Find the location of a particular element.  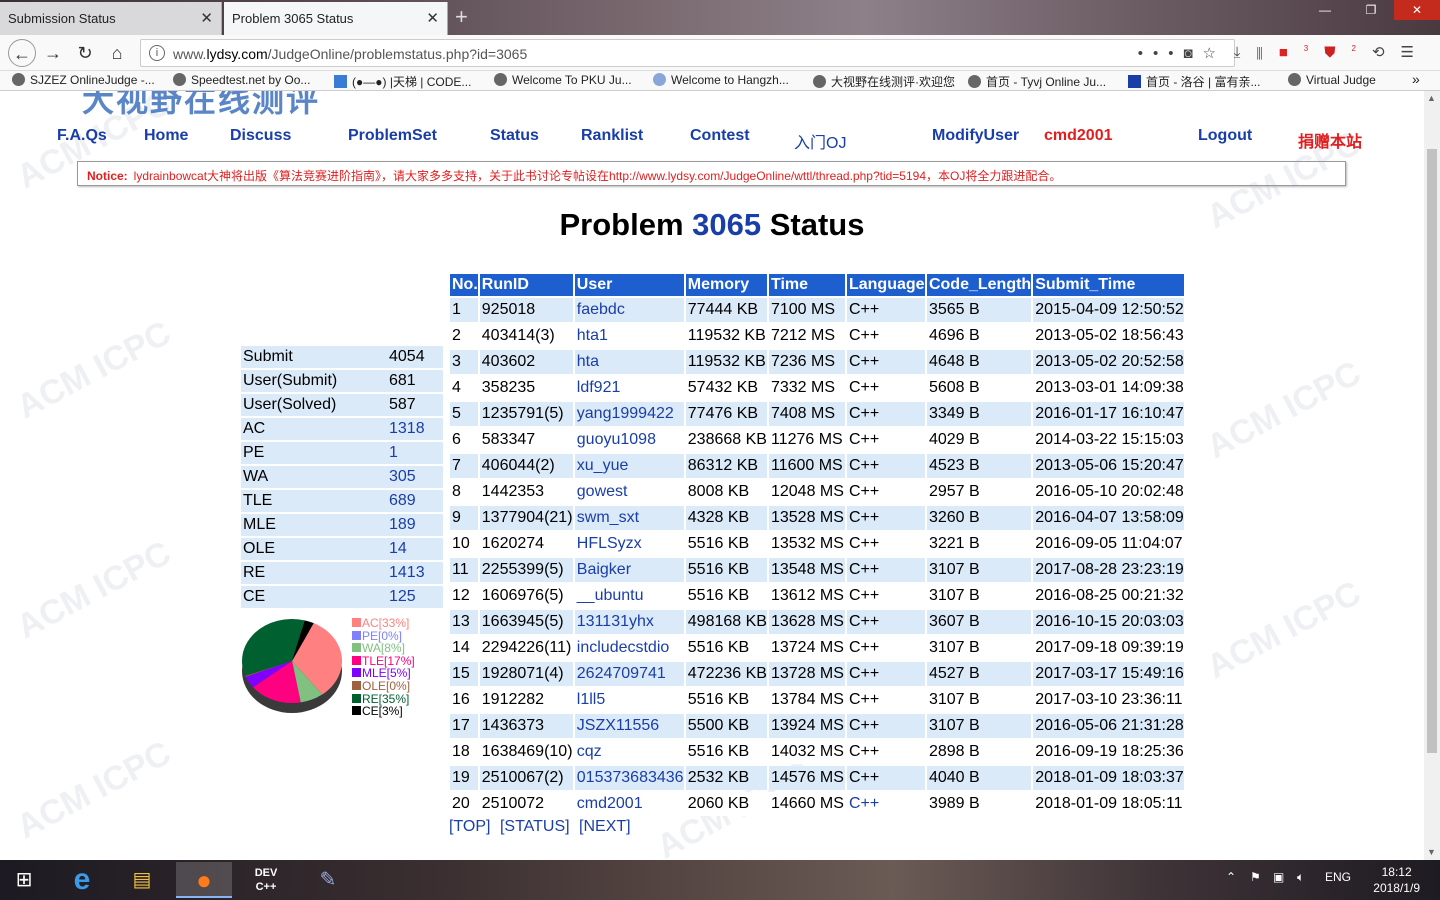

user-link: ldf921 is located at coordinates (599, 387).